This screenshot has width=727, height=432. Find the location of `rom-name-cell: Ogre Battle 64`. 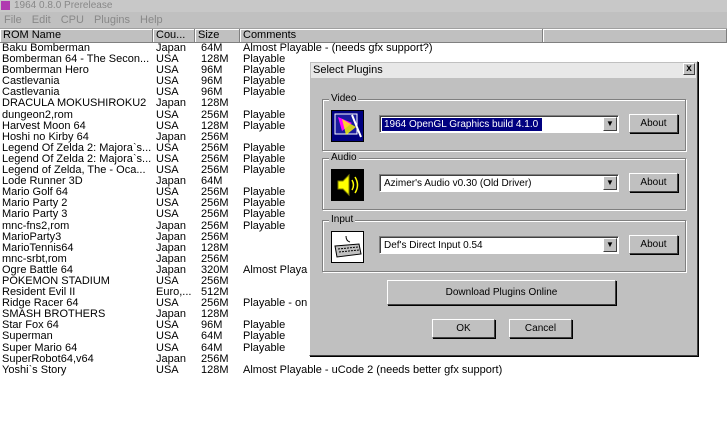

rom-name-cell: Ogre Battle 64 is located at coordinates (37, 270).